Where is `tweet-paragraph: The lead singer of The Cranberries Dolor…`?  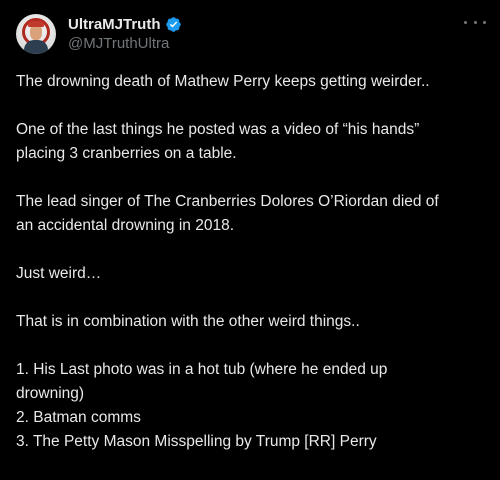
tweet-paragraph: The lead singer of The Cranberries Dolor… is located at coordinates (252, 214).